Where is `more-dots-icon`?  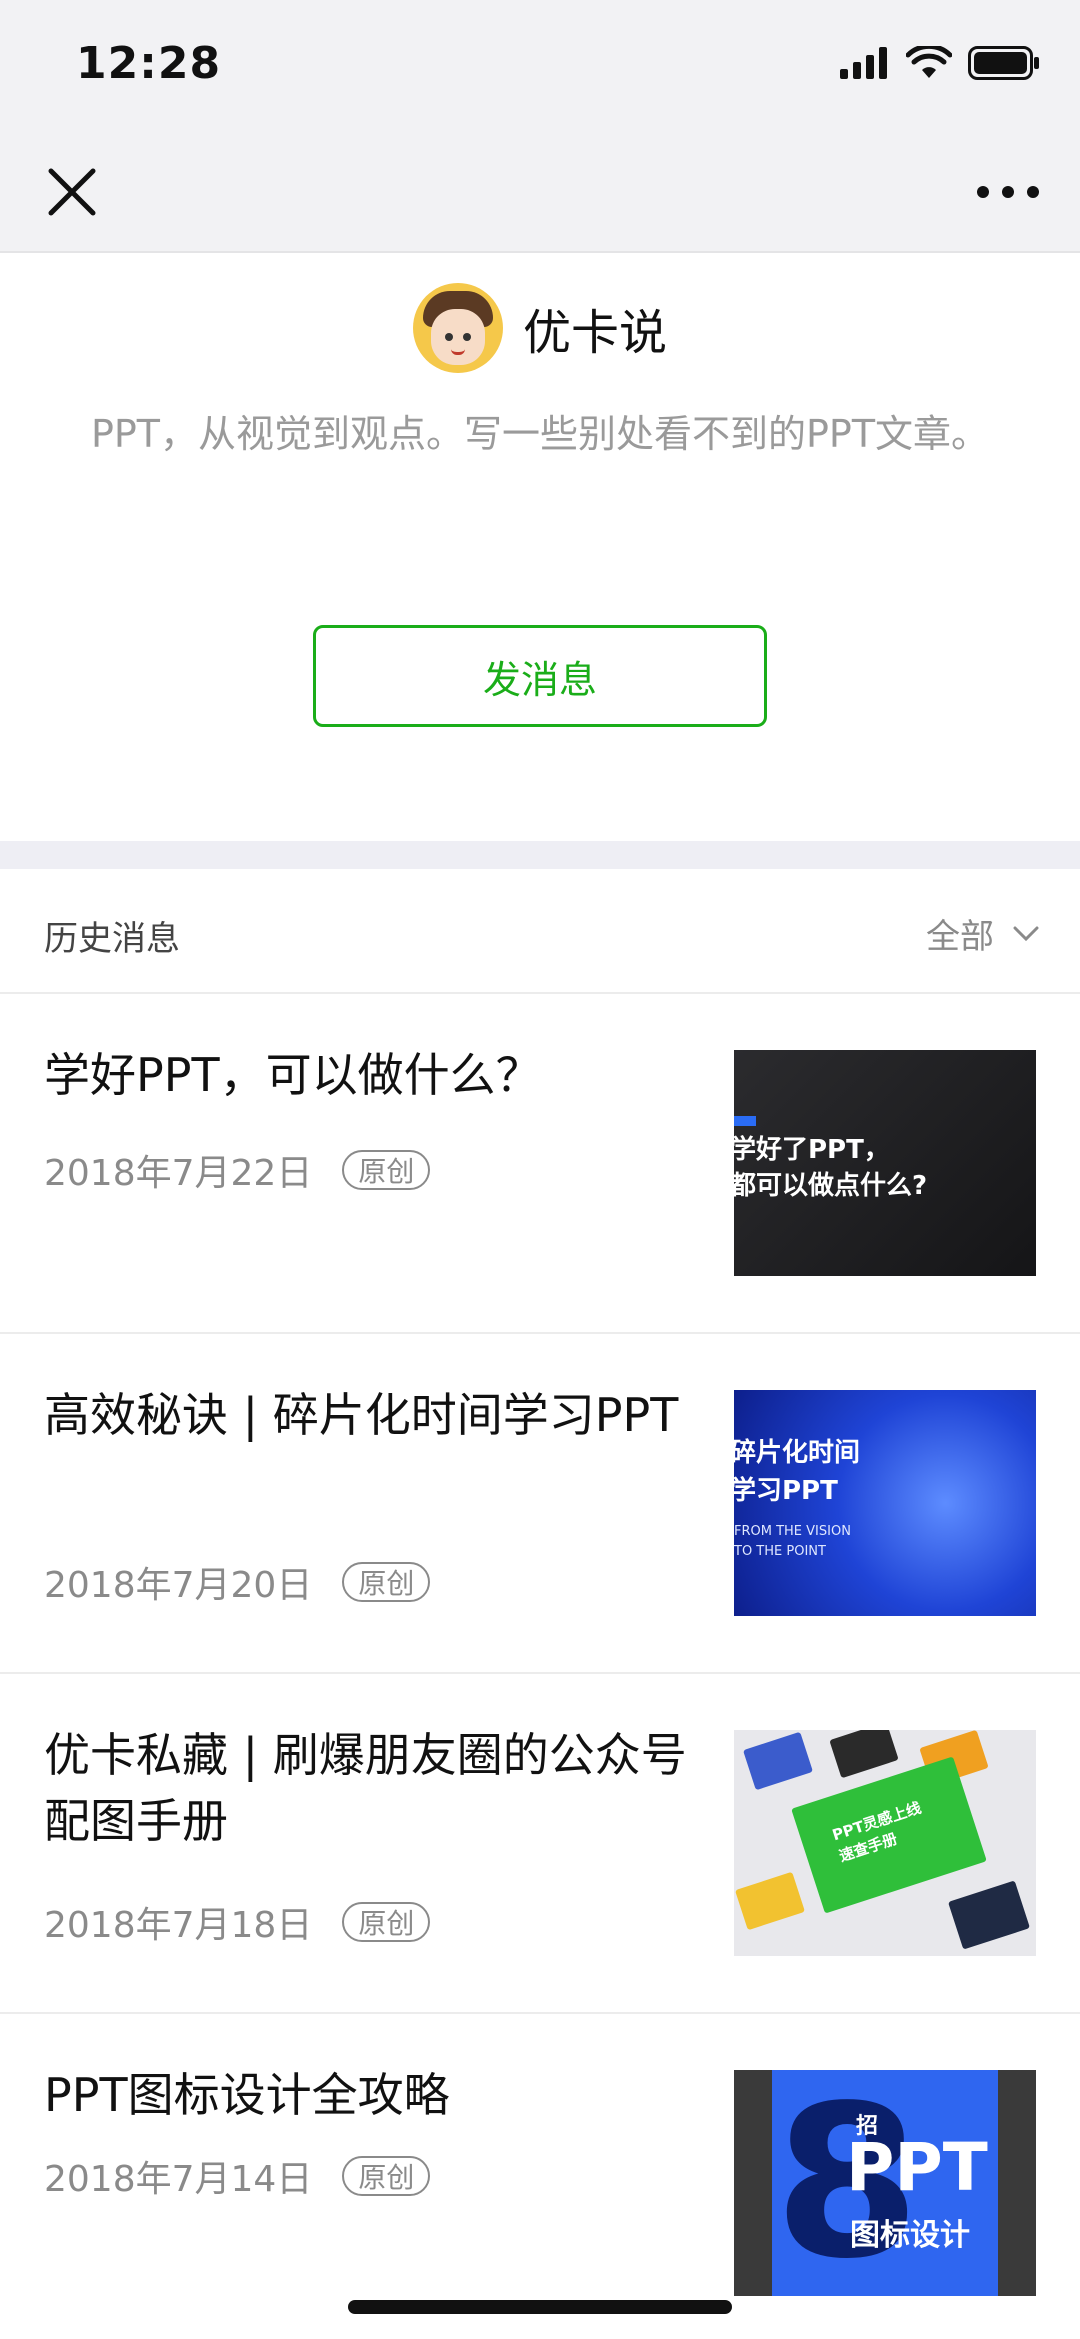 more-dots-icon is located at coordinates (1008, 192).